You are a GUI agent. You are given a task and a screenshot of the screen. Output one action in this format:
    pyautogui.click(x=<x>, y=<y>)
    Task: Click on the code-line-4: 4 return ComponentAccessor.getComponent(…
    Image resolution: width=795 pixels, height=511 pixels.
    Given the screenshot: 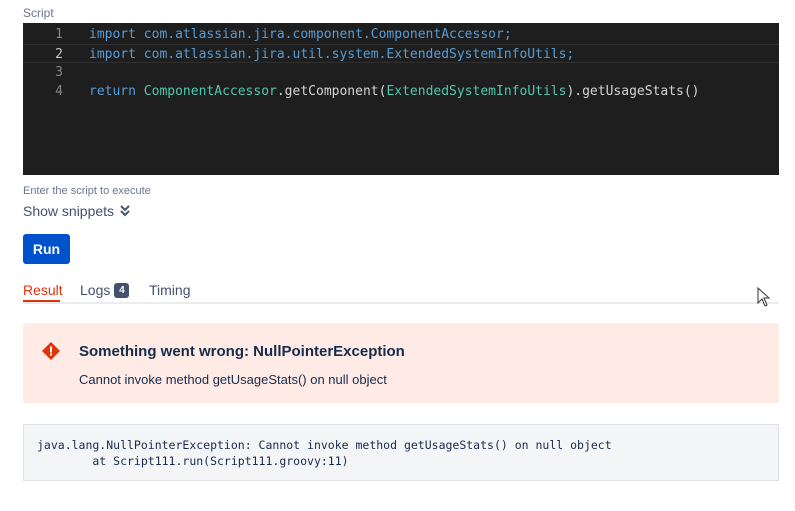 What is the action you would take?
    pyautogui.click(x=401, y=91)
    